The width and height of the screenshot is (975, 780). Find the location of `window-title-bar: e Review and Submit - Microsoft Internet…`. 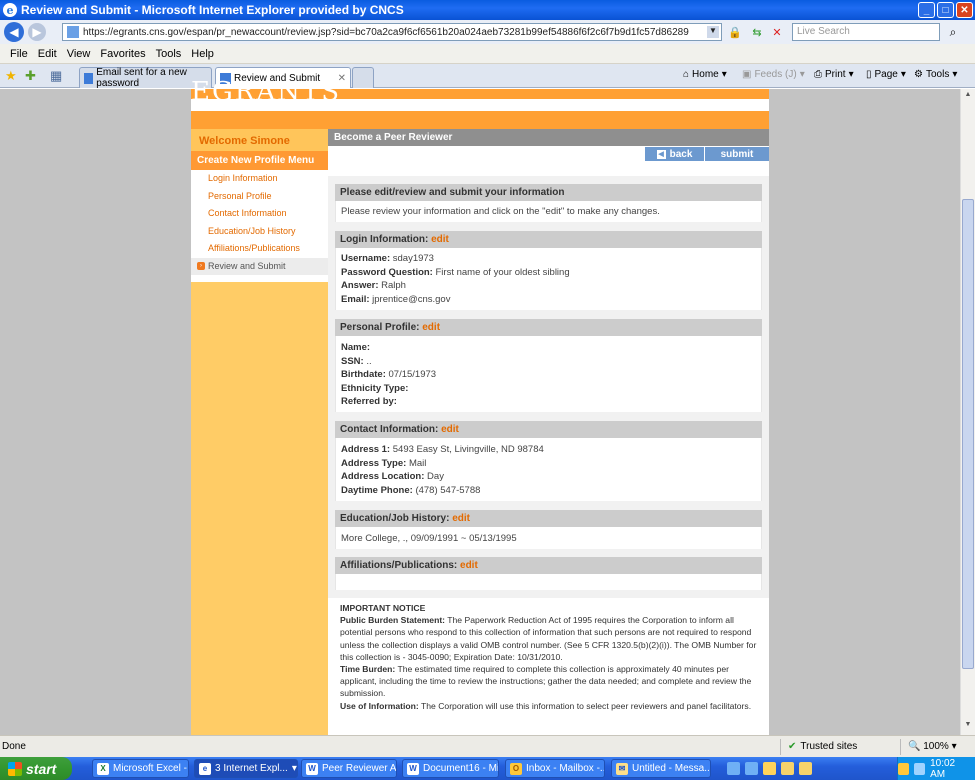

window-title-bar: e Review and Submit - Microsoft Internet… is located at coordinates (487, 10).